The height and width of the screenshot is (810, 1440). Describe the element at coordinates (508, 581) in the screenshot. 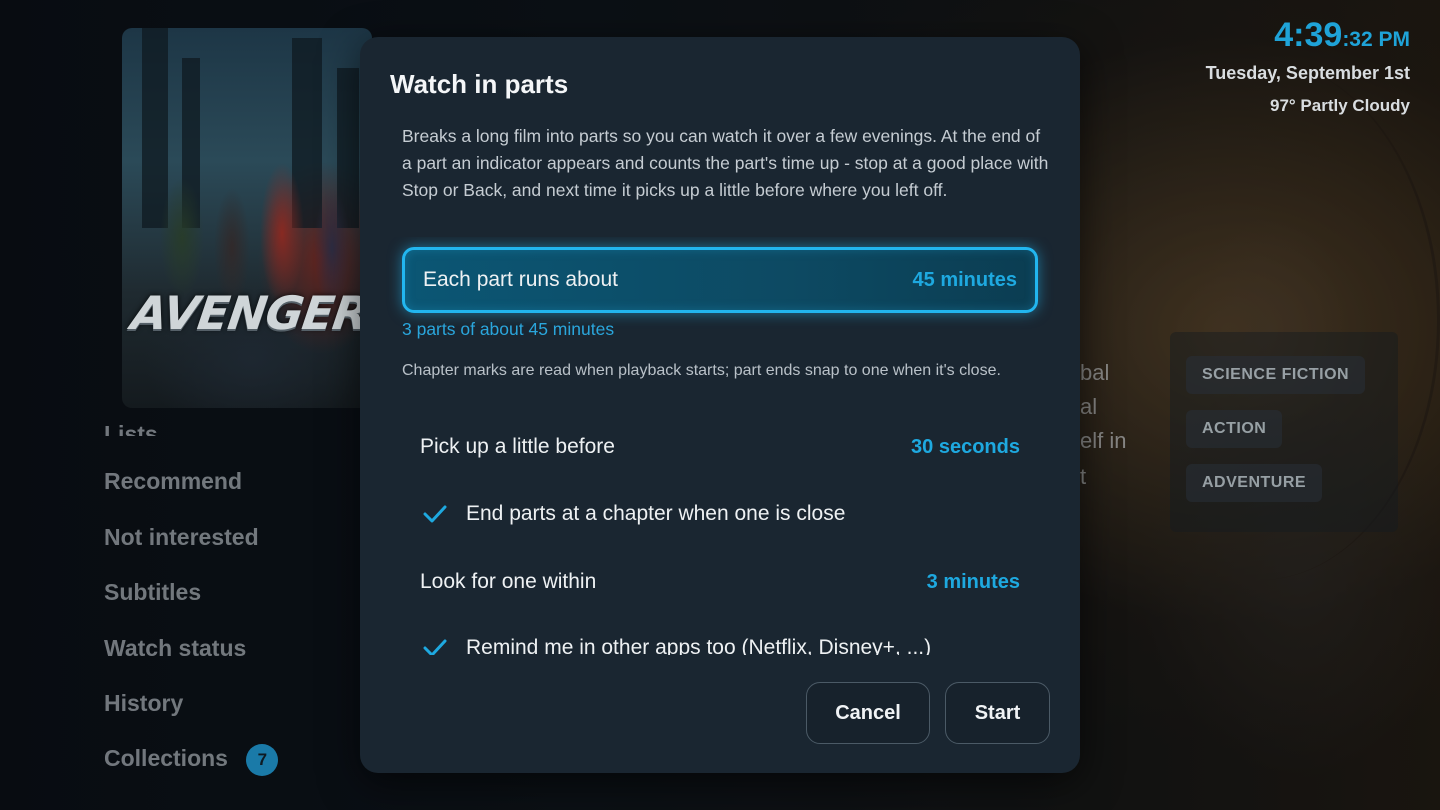

I see `look-within-label: Look for one within` at that location.